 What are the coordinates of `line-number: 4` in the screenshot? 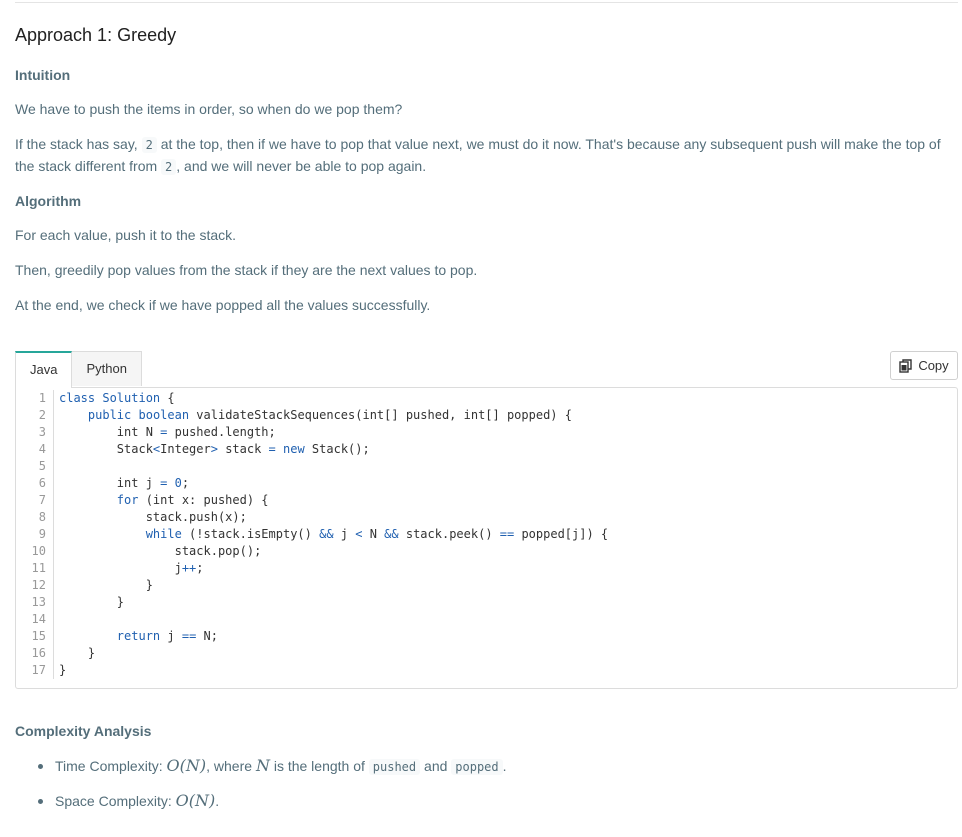 It's located at (35, 449).